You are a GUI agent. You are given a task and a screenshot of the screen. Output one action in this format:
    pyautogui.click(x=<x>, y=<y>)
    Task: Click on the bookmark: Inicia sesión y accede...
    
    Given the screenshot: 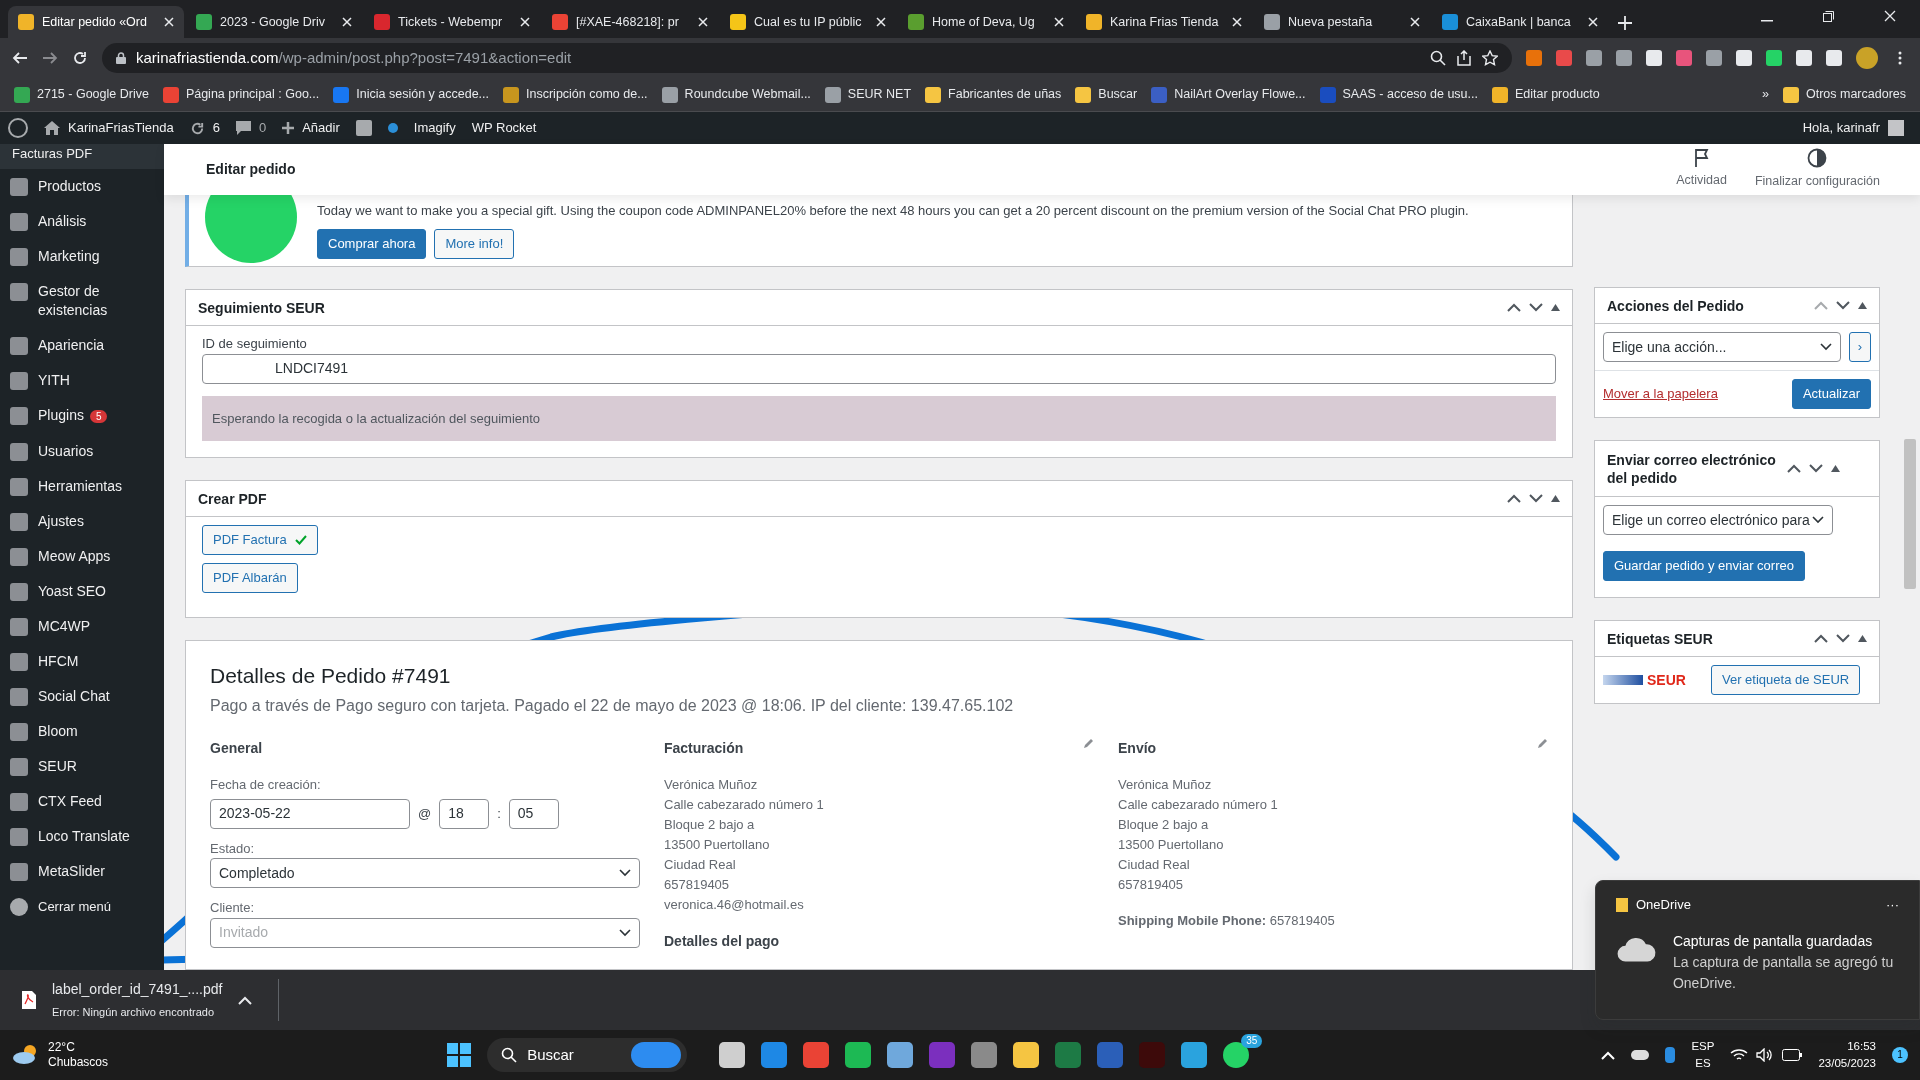 What is the action you would take?
    pyautogui.click(x=411, y=94)
    